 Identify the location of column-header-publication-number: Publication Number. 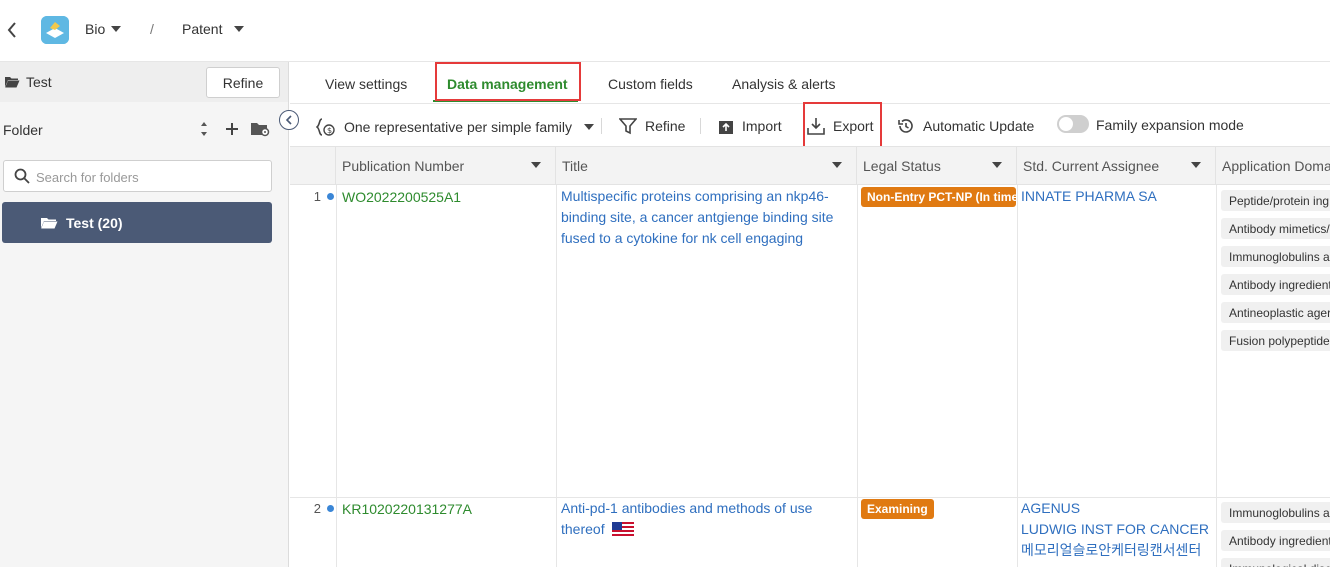
(446, 166).